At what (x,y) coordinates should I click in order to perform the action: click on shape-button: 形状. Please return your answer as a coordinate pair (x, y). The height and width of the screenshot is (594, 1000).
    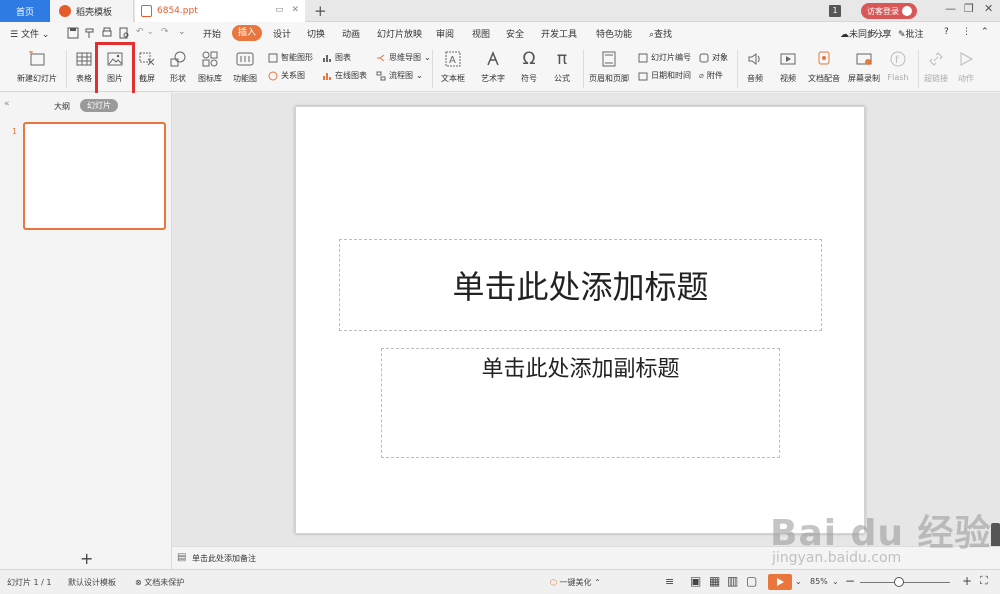
    Looking at the image, I should click on (178, 64).